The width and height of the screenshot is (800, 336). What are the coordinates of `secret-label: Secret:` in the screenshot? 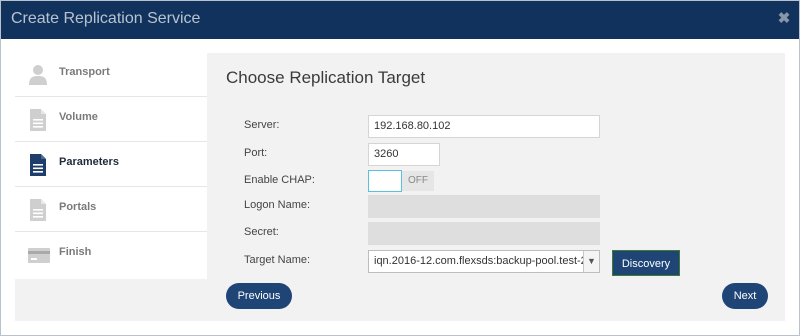 It's located at (261, 232).